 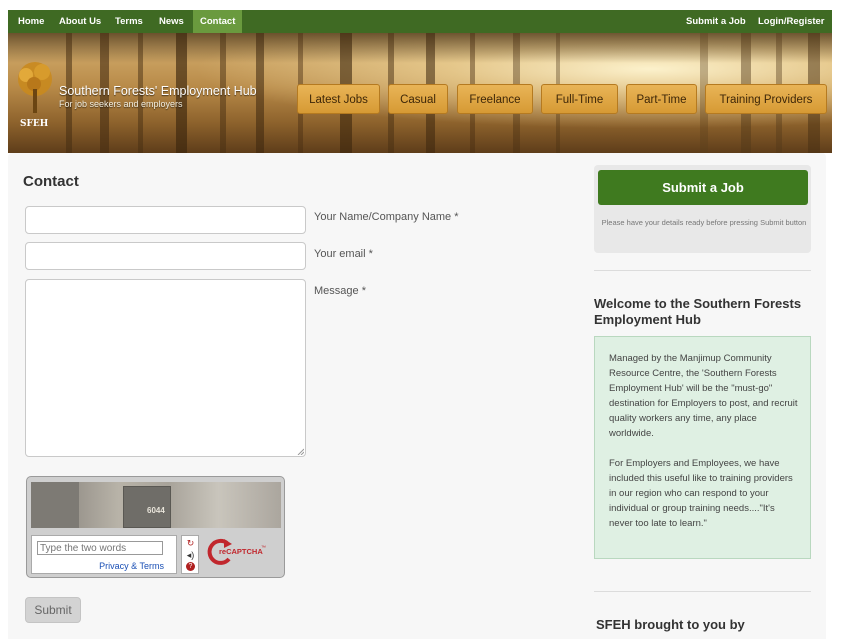 I want to click on category-part-time: Part-Time, so click(x=661, y=99).